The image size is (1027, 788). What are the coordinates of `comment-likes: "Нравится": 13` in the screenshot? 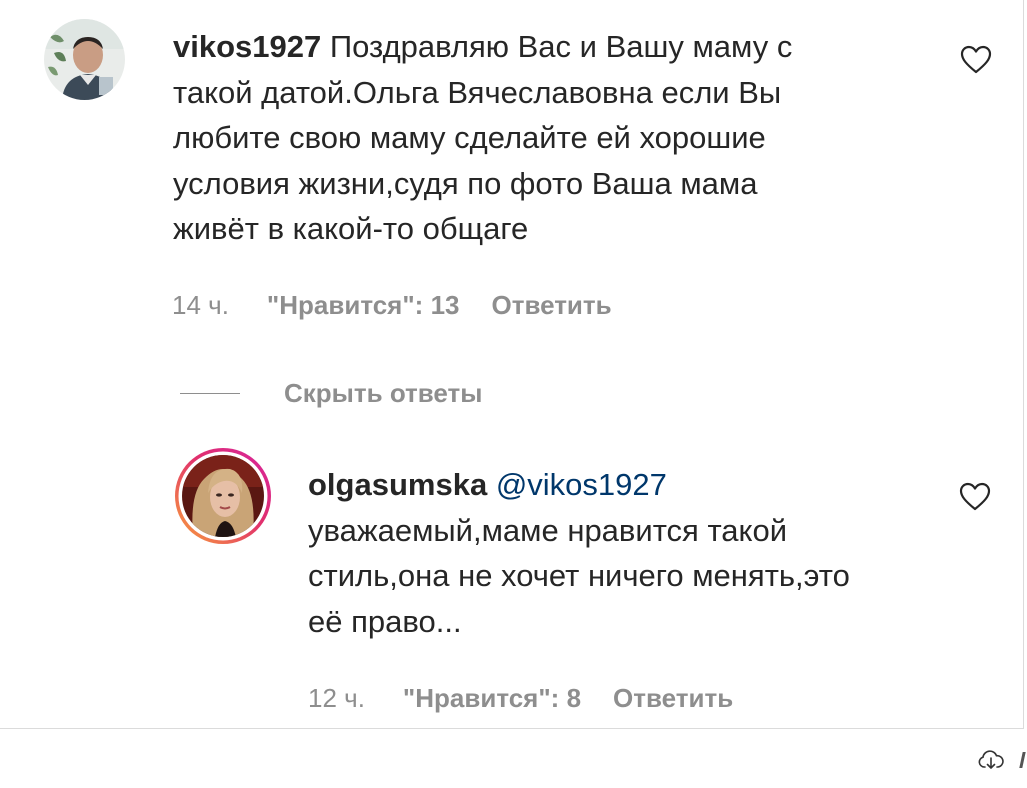 It's located at (363, 305).